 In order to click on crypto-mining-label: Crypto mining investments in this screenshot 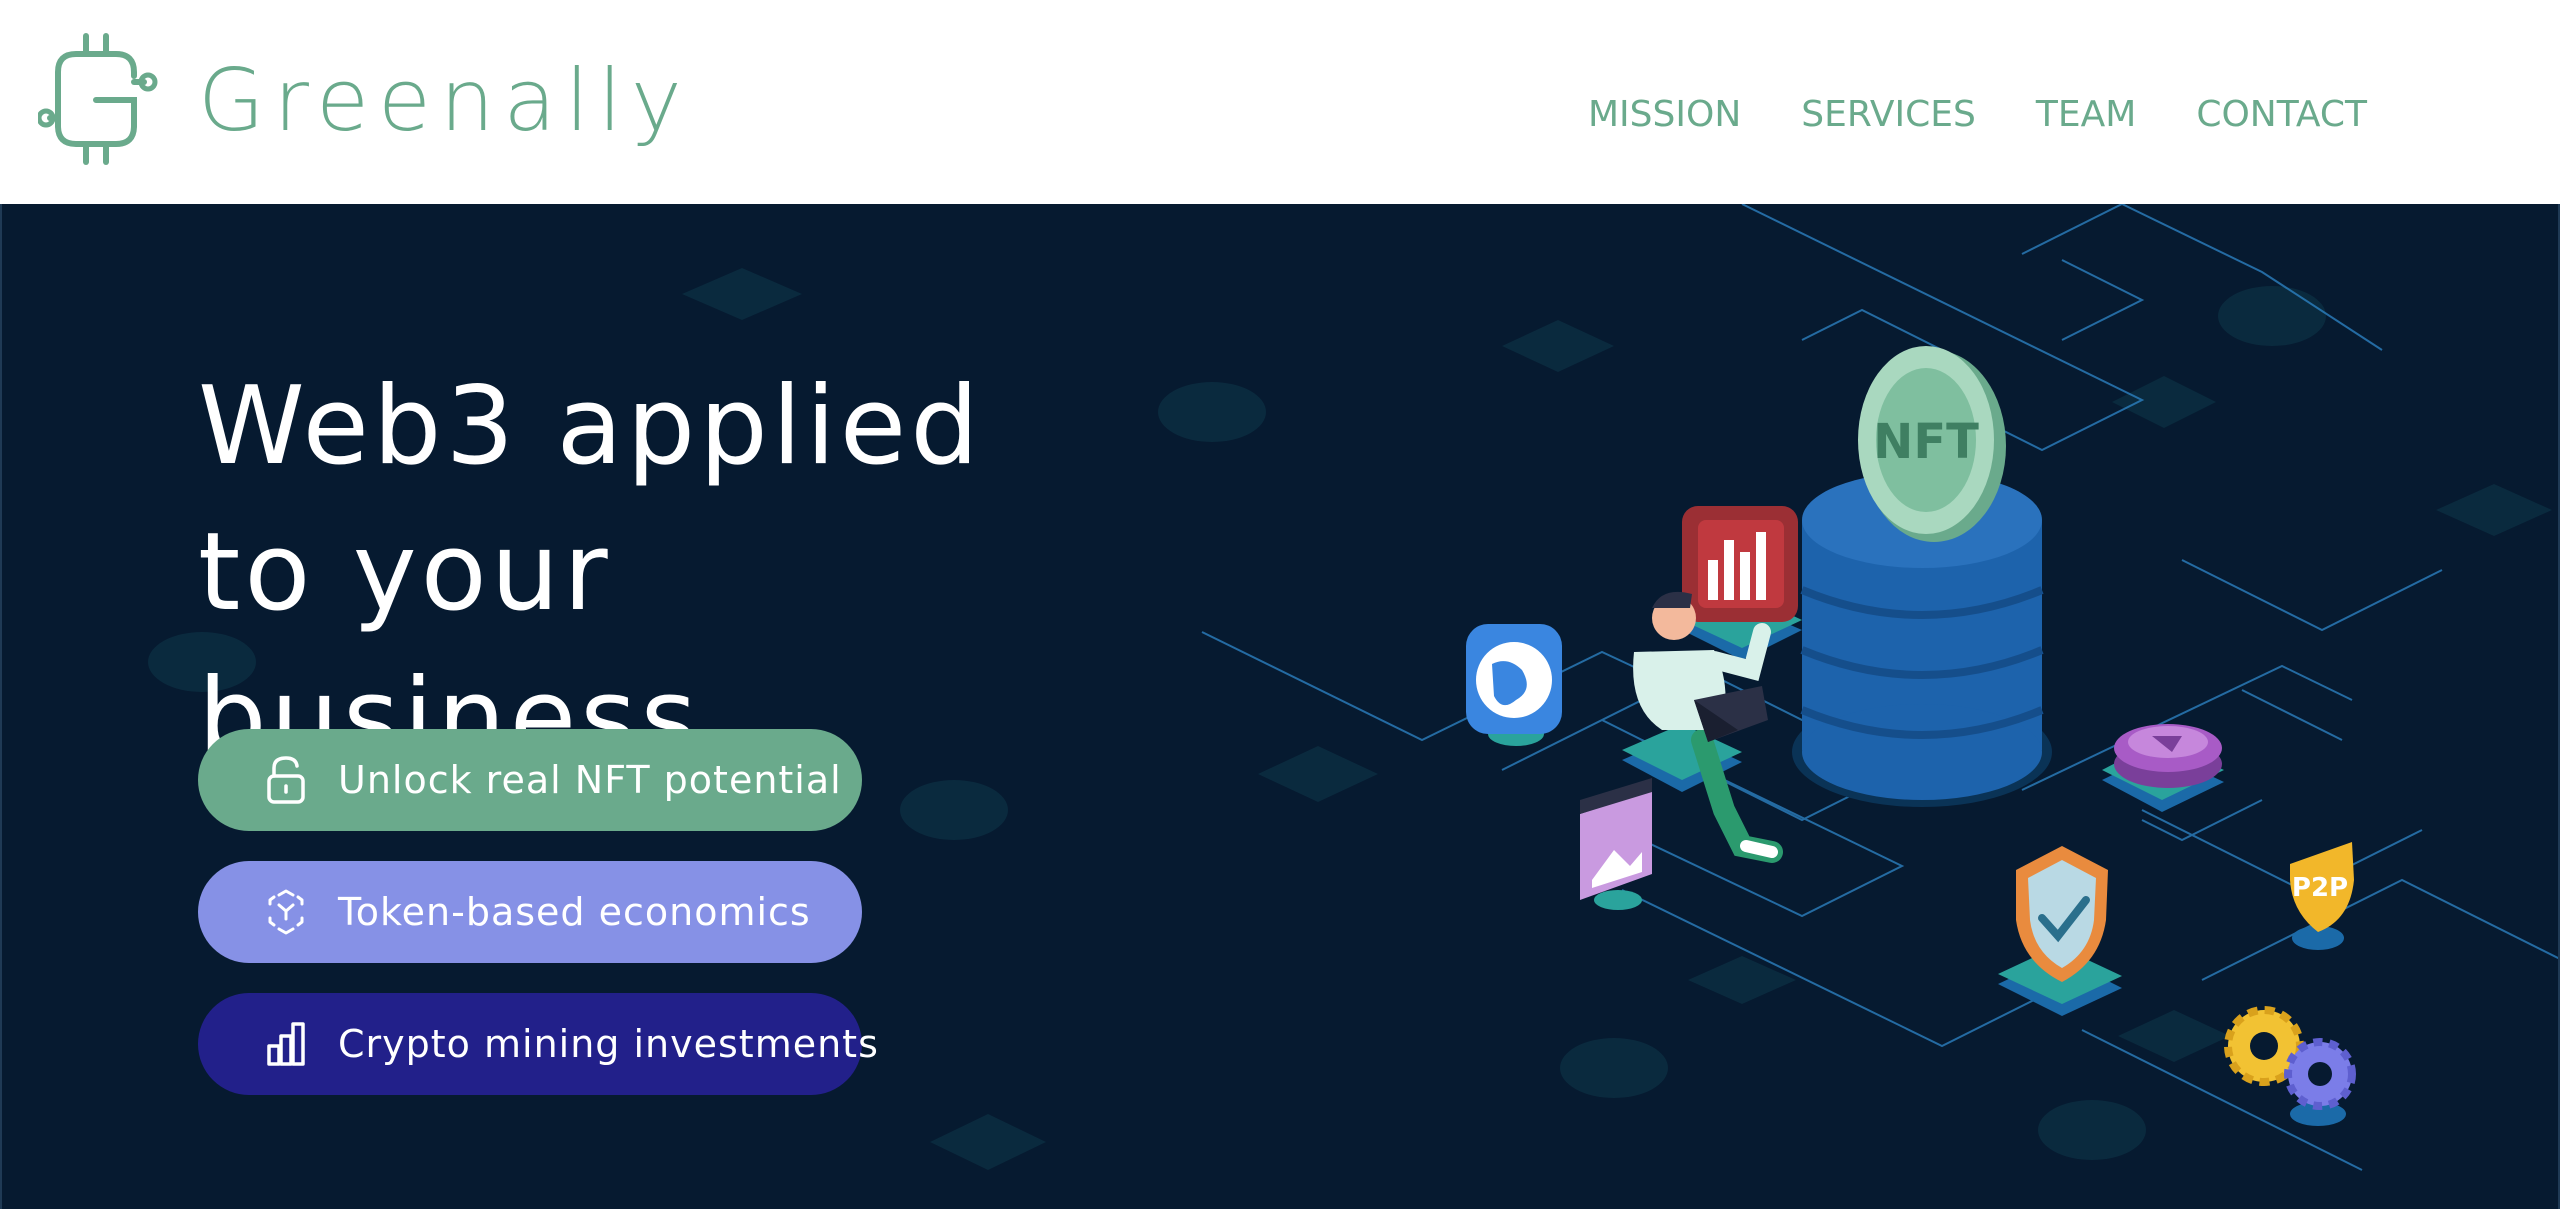, I will do `click(608, 1044)`.